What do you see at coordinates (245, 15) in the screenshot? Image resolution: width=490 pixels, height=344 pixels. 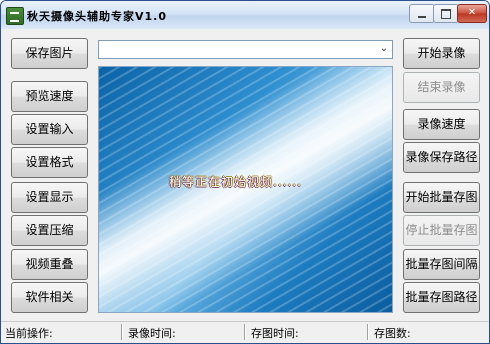 I see `title-bar: 秋天摄像头辅助专家V1.0 ✕` at bounding box center [245, 15].